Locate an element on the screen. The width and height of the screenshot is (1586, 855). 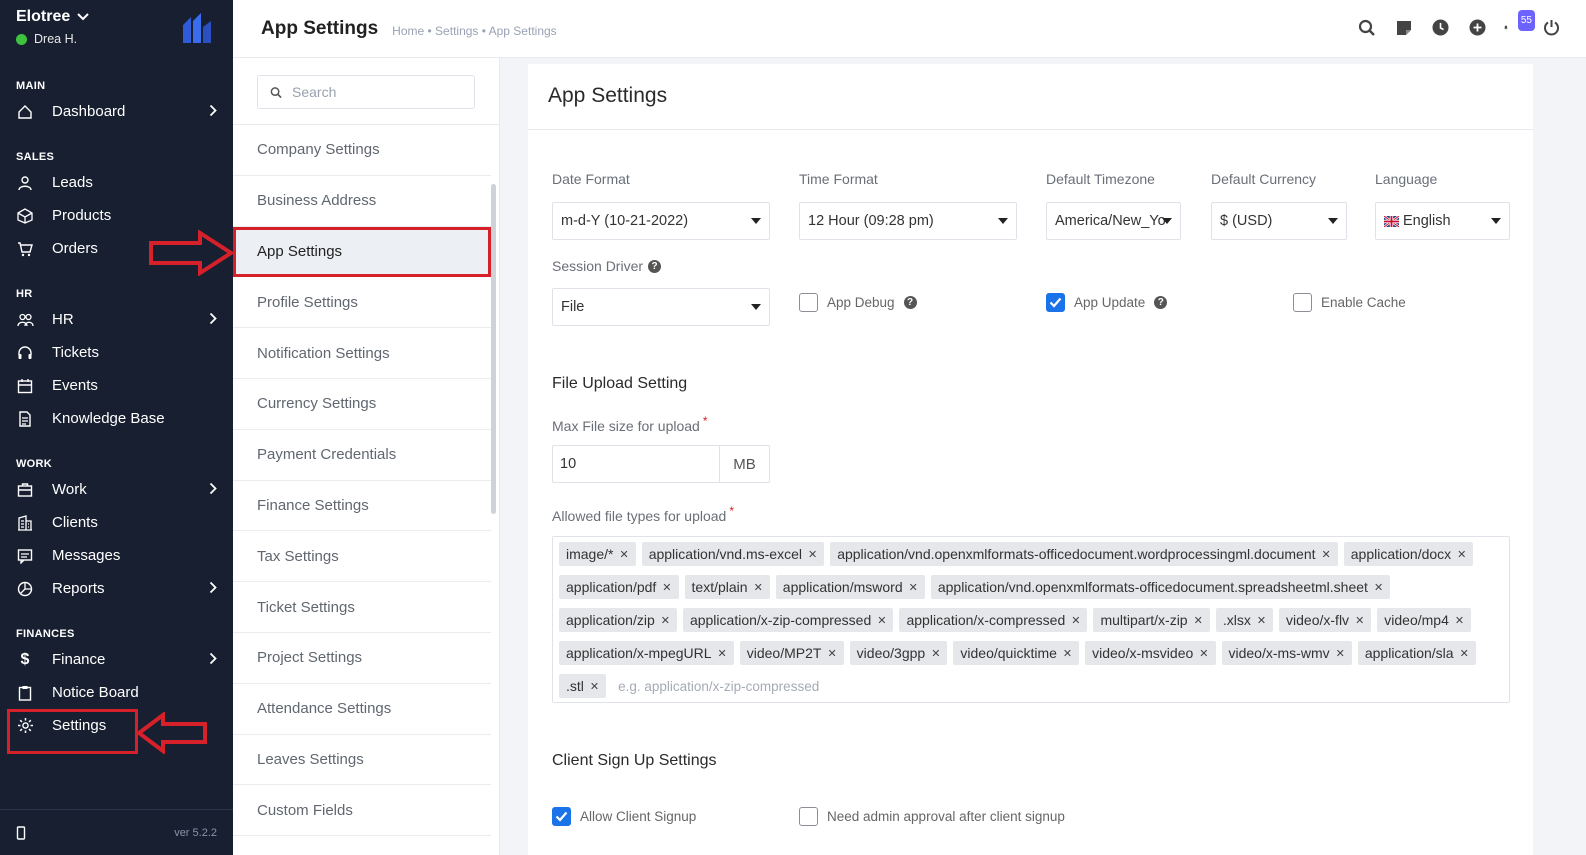
file-type-tag-label: application/msword is located at coordinates (842, 587).